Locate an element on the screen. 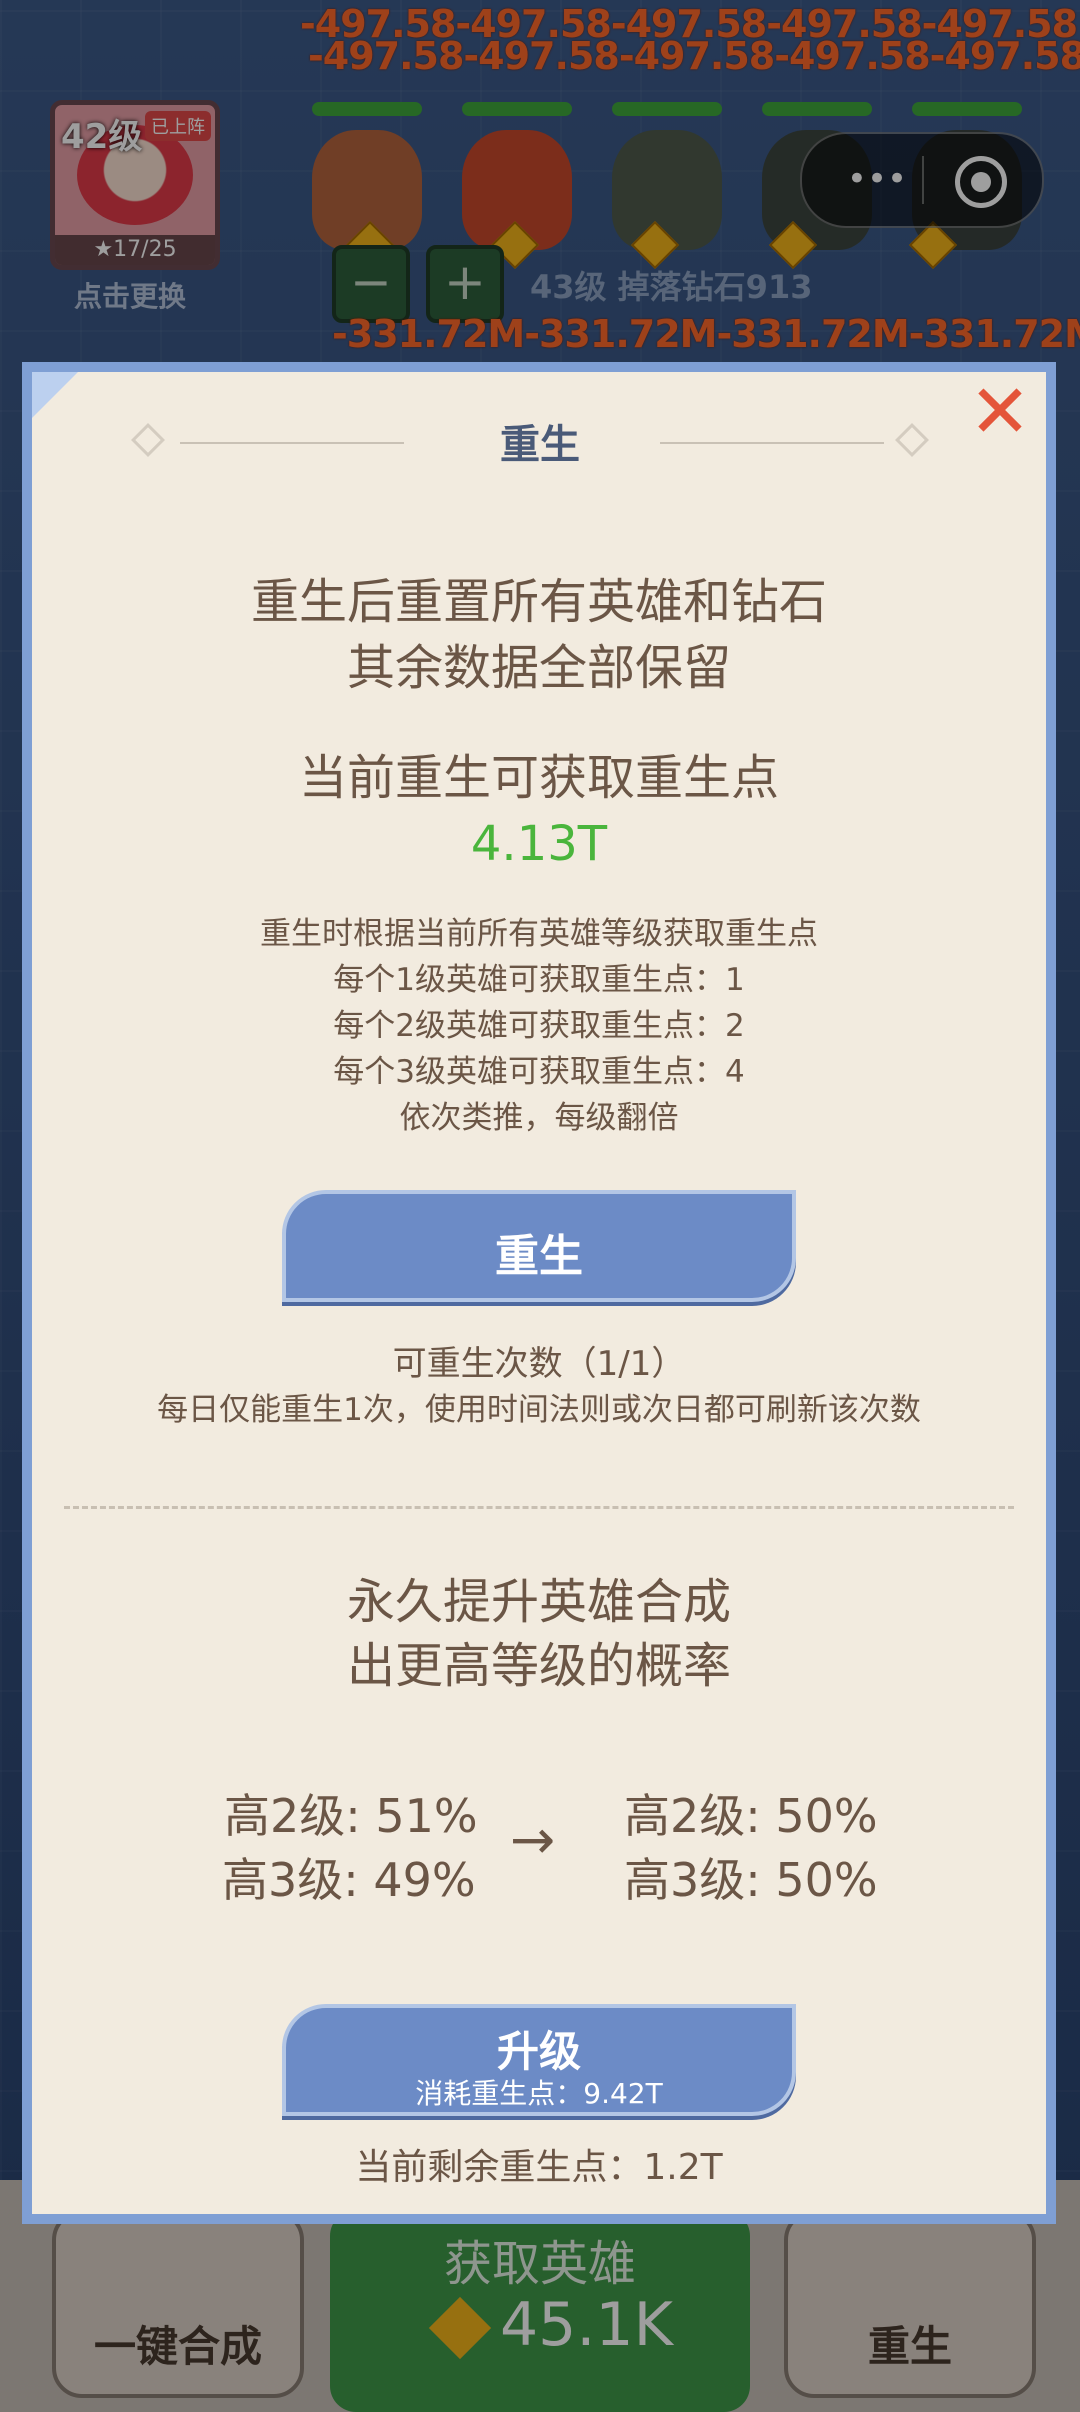  rebirth-count: 可重生次数（1/1） is located at coordinates (539, 1364).